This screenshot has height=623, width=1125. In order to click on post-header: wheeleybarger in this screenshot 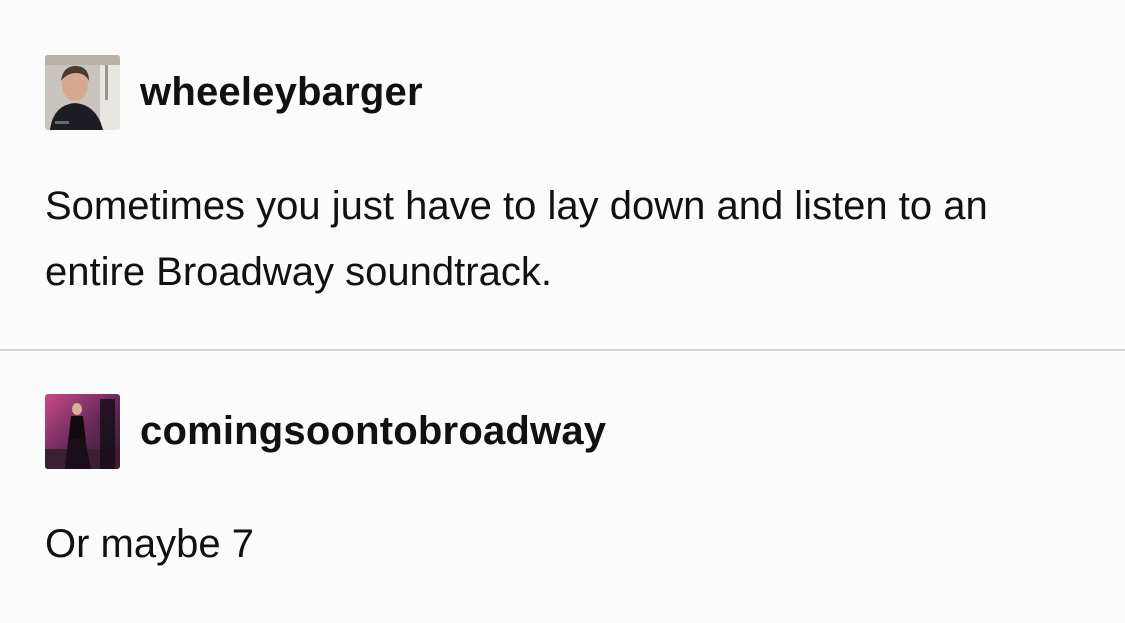, I will do `click(234, 92)`.